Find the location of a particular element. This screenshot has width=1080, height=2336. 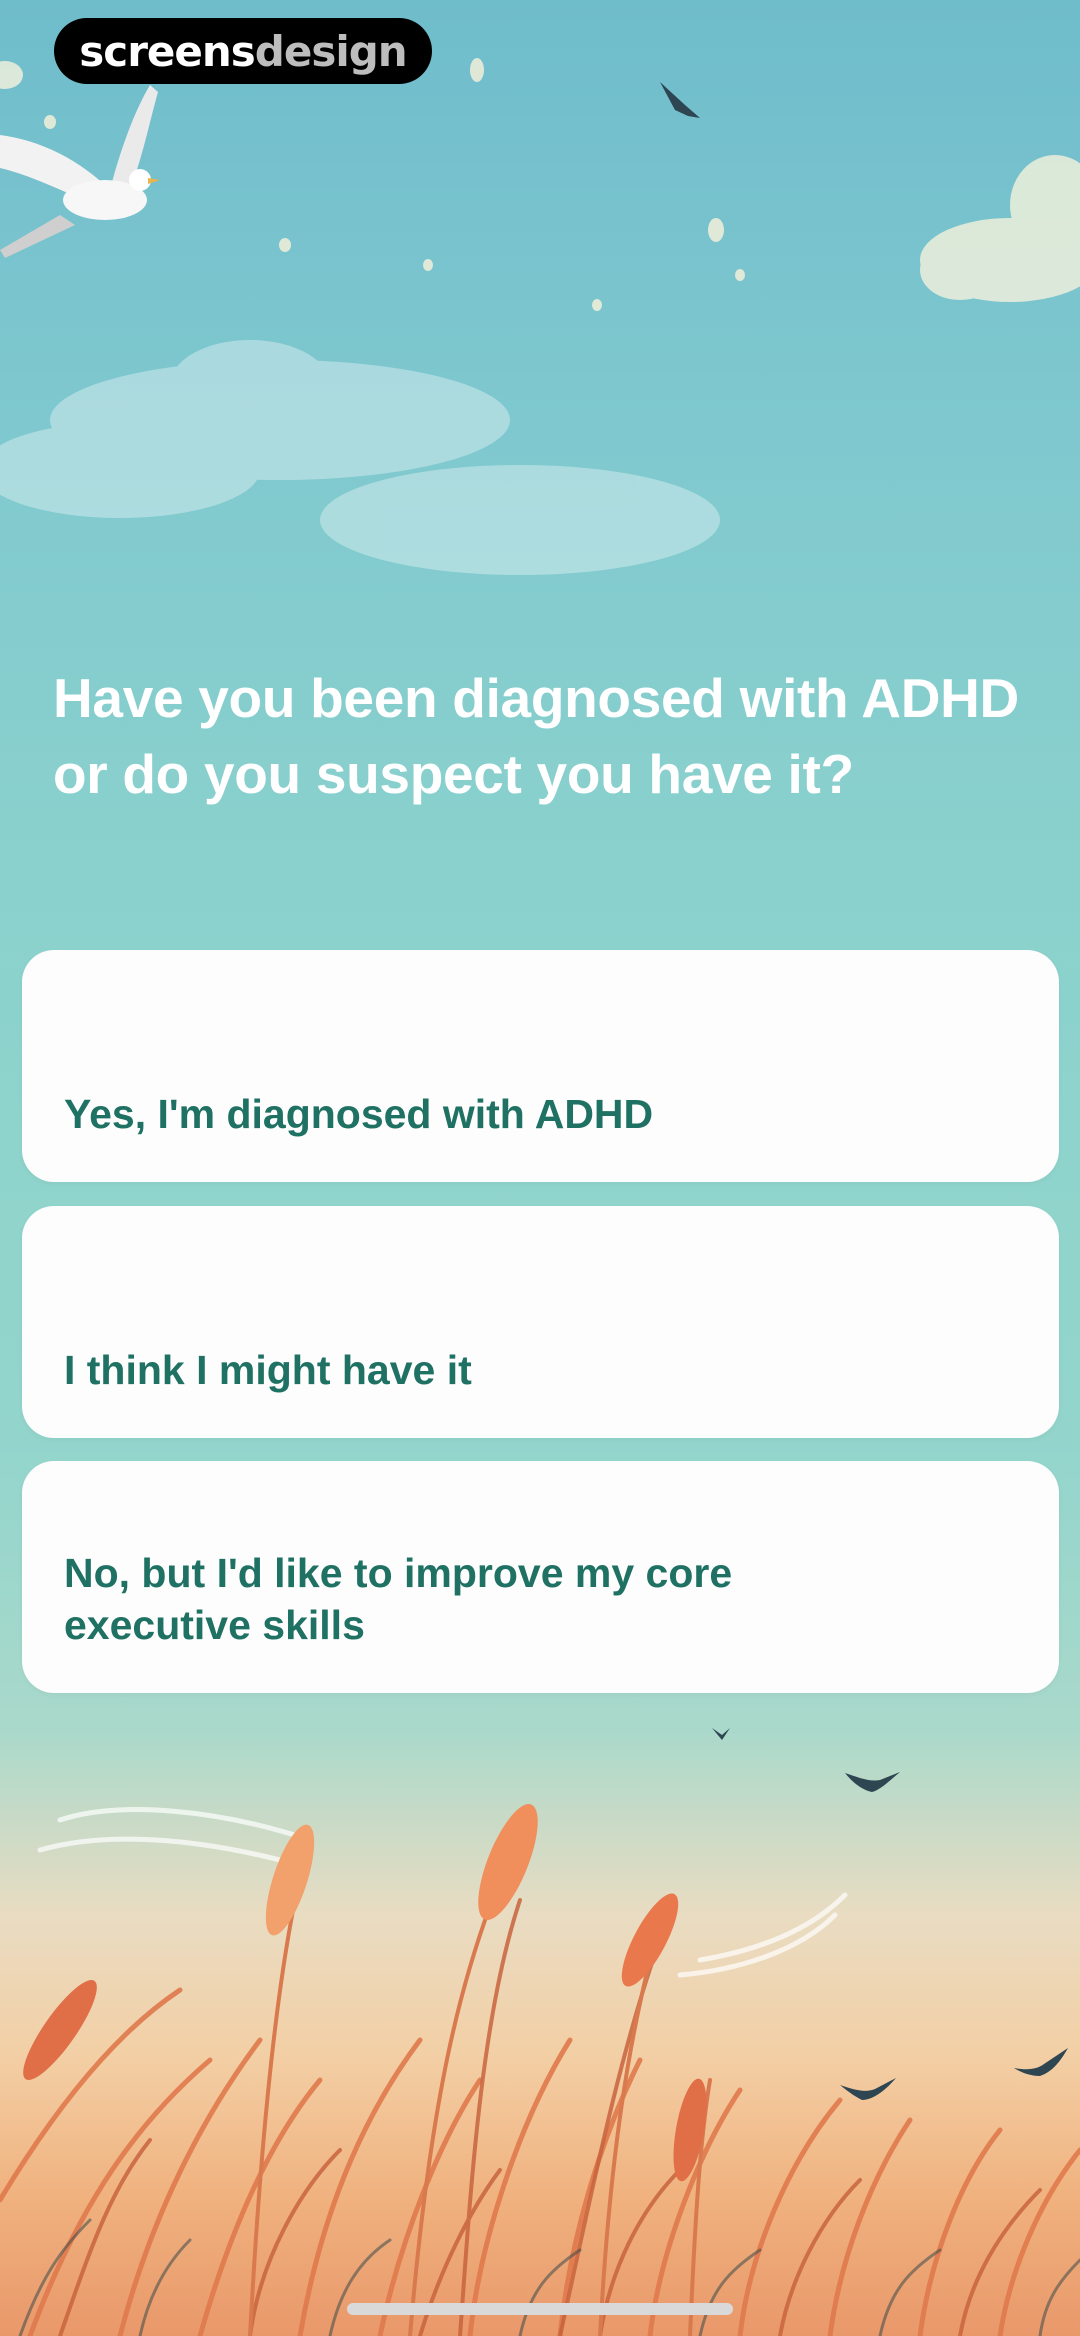

option-diagnosed-button: Yes, I'm diagnosed with ADHD is located at coordinates (540, 1066).